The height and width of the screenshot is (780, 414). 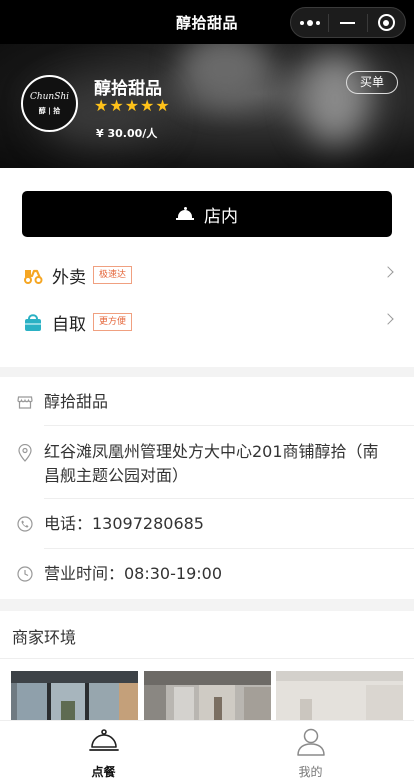 I want to click on bottom-tab-bar: 点餐 我的, so click(x=207, y=750).